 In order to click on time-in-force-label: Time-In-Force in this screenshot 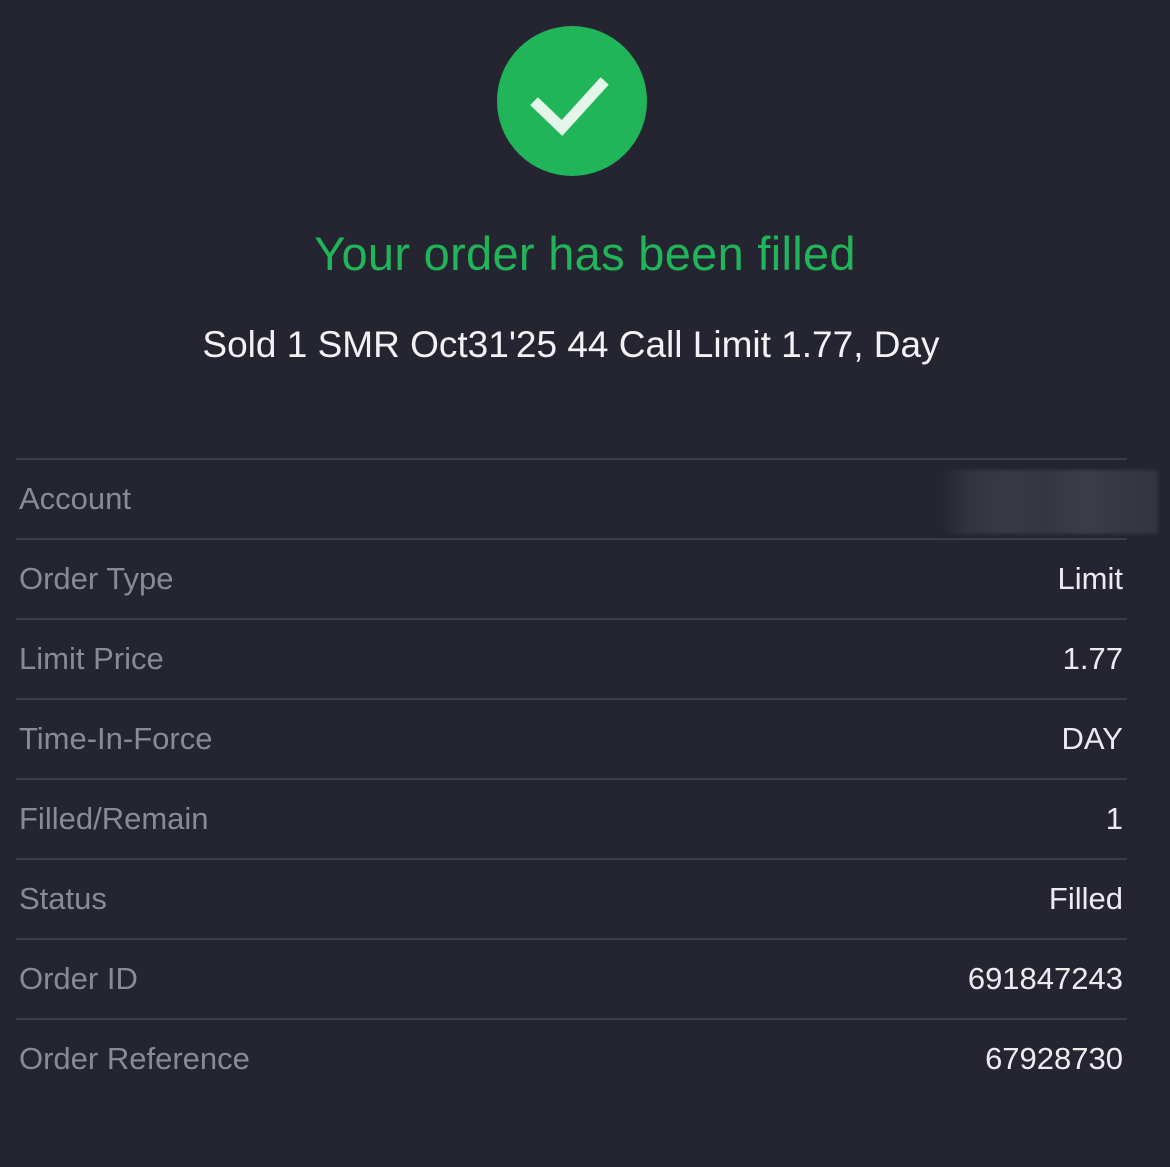, I will do `click(116, 738)`.